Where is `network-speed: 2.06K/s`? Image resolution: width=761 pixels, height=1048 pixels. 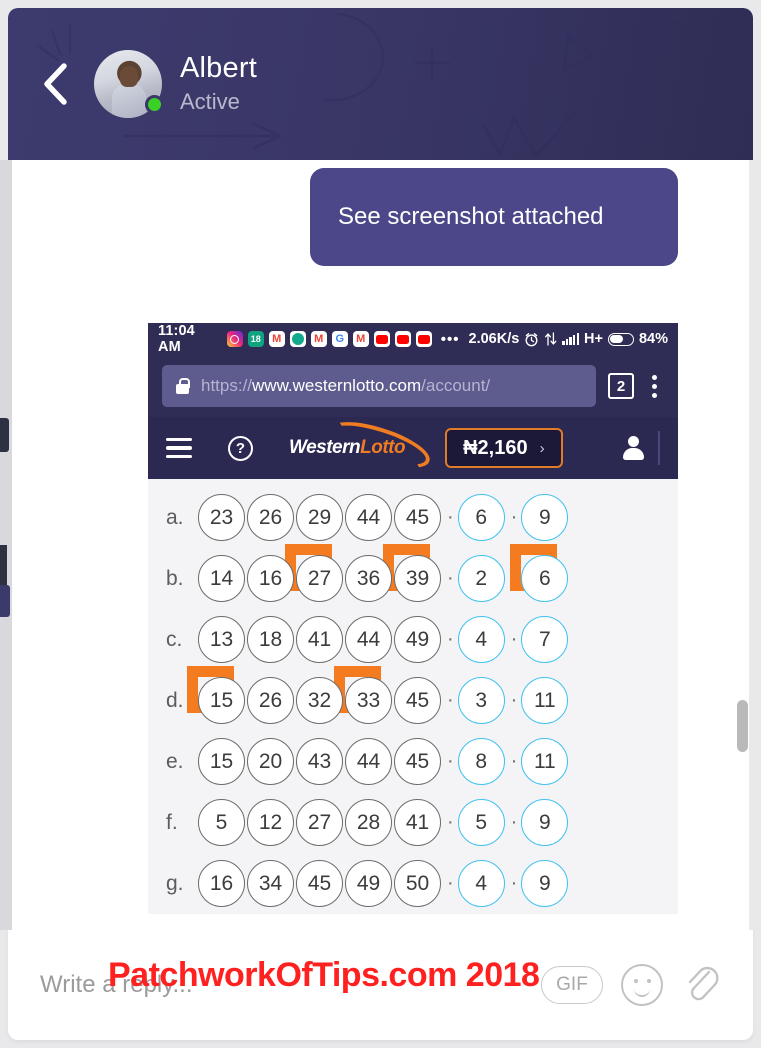
network-speed: 2.06K/s is located at coordinates (494, 339).